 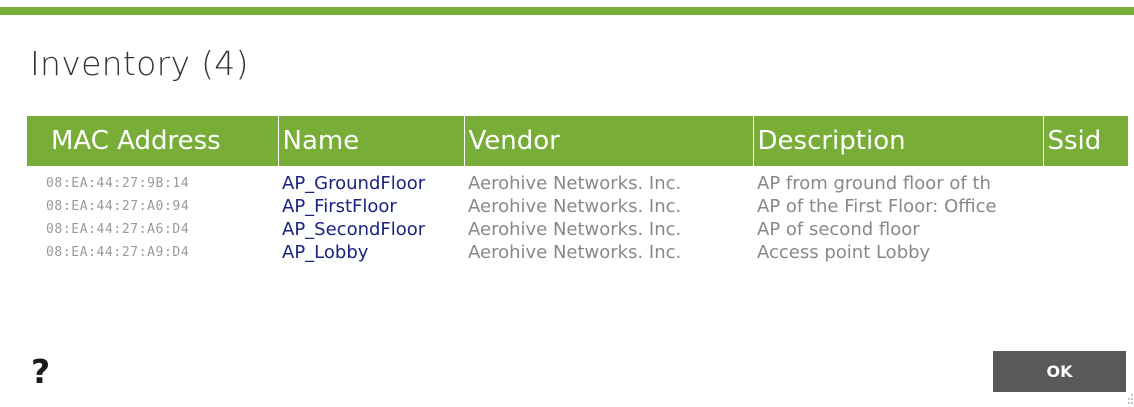 I want to click on column-header-mac-address: MAC Address, so click(x=153, y=141).